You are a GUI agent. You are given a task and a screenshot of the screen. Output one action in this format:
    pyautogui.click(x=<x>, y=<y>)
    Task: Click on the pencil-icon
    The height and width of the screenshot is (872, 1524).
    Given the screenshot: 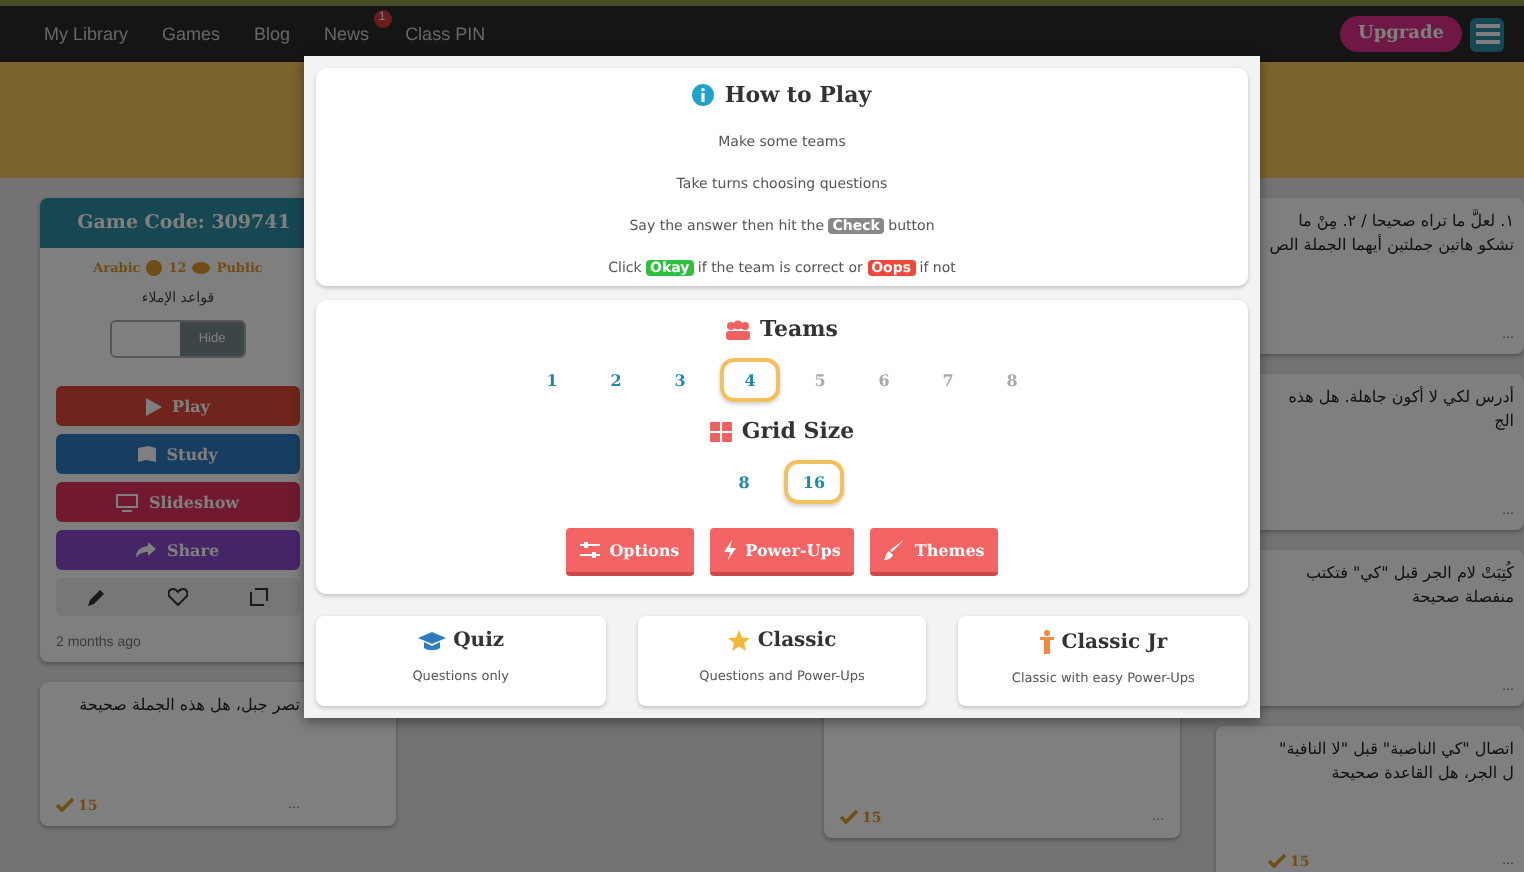 What is the action you would take?
    pyautogui.click(x=96, y=597)
    